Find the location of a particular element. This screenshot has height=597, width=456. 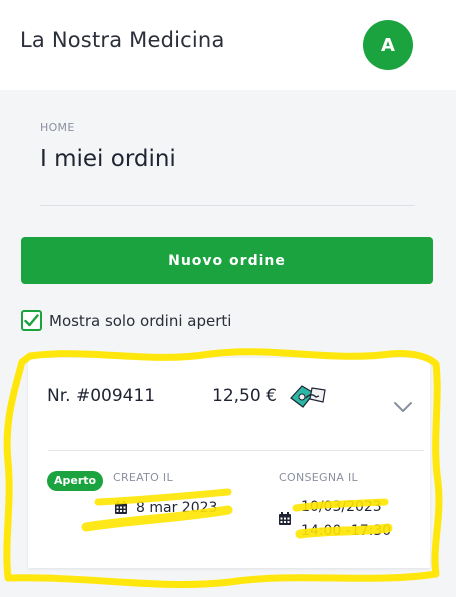

delivery-time: 14:00 -17:30 is located at coordinates (346, 531).